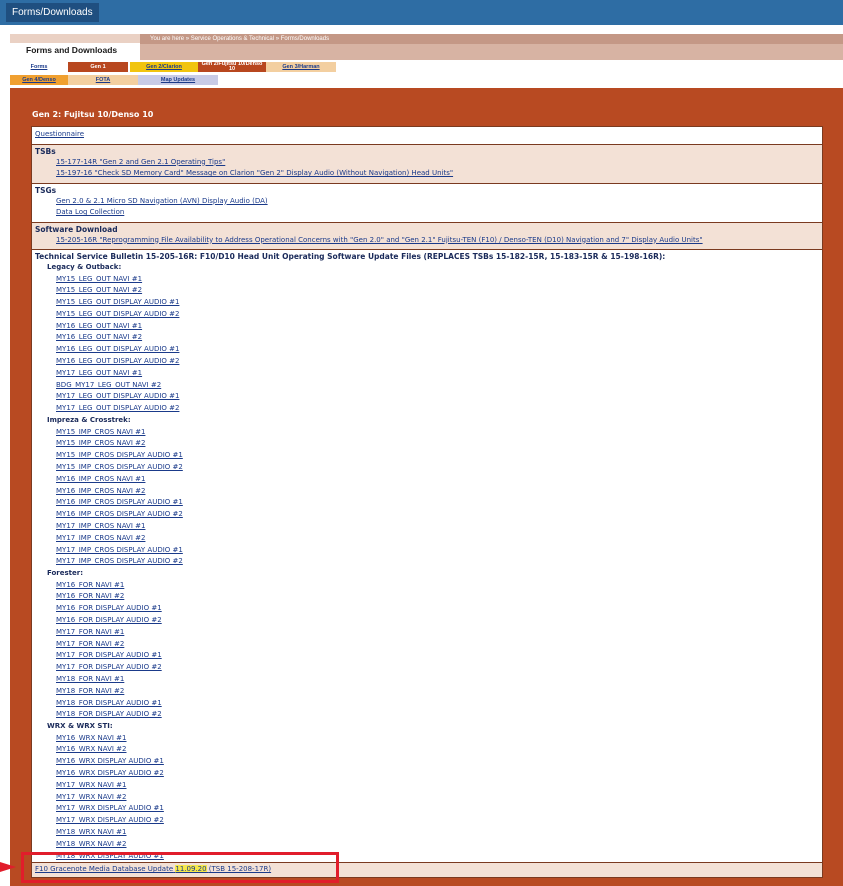 The height and width of the screenshot is (886, 843). Describe the element at coordinates (427, 492) in the screenshot. I see `update-file-link: MY16_IMP_CROS NAVI #2` at that location.